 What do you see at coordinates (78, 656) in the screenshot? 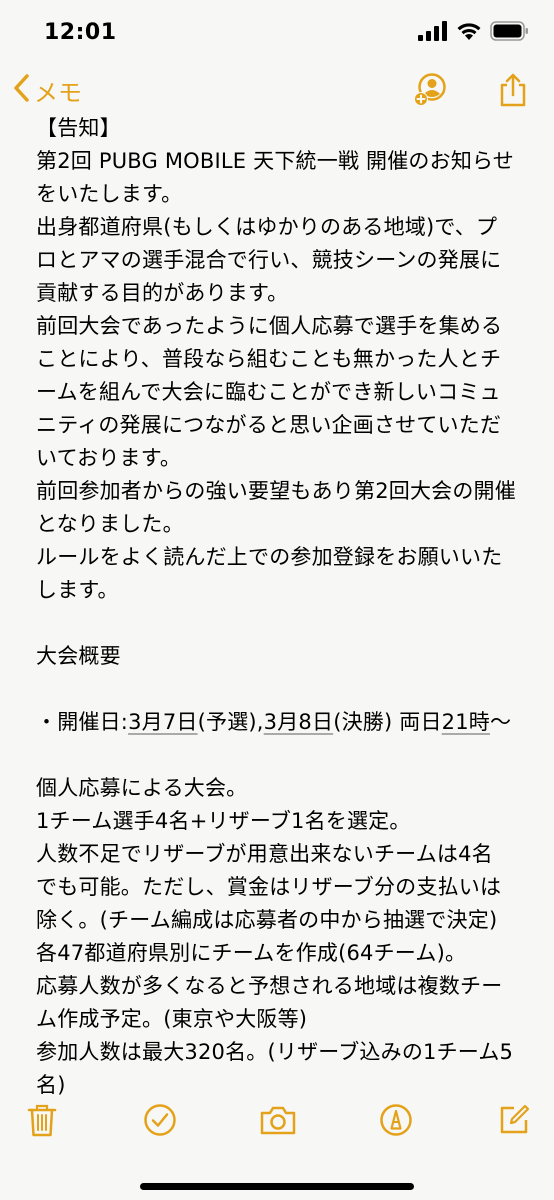
I see `section-heading: 大会概要` at bounding box center [78, 656].